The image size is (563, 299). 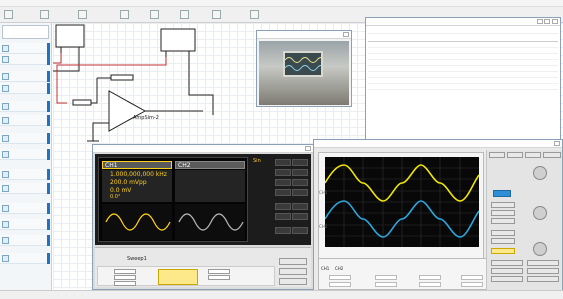 What do you see at coordinates (155, 111) in the screenshot?
I see `opamp-symbol` at bounding box center [155, 111].